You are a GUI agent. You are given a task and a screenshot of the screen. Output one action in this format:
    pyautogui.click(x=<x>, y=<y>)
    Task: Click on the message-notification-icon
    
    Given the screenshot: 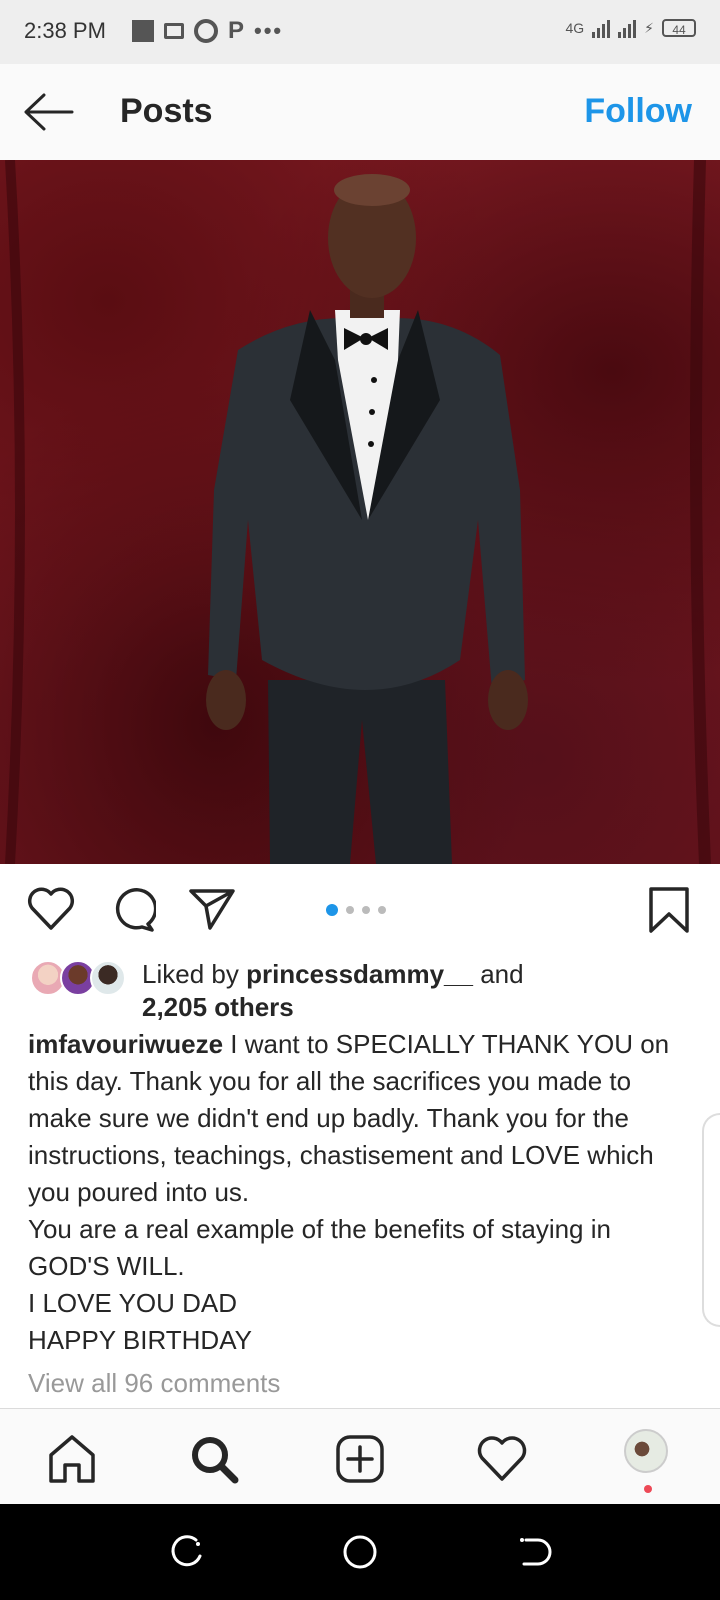 What is the action you would take?
    pyautogui.click(x=174, y=31)
    